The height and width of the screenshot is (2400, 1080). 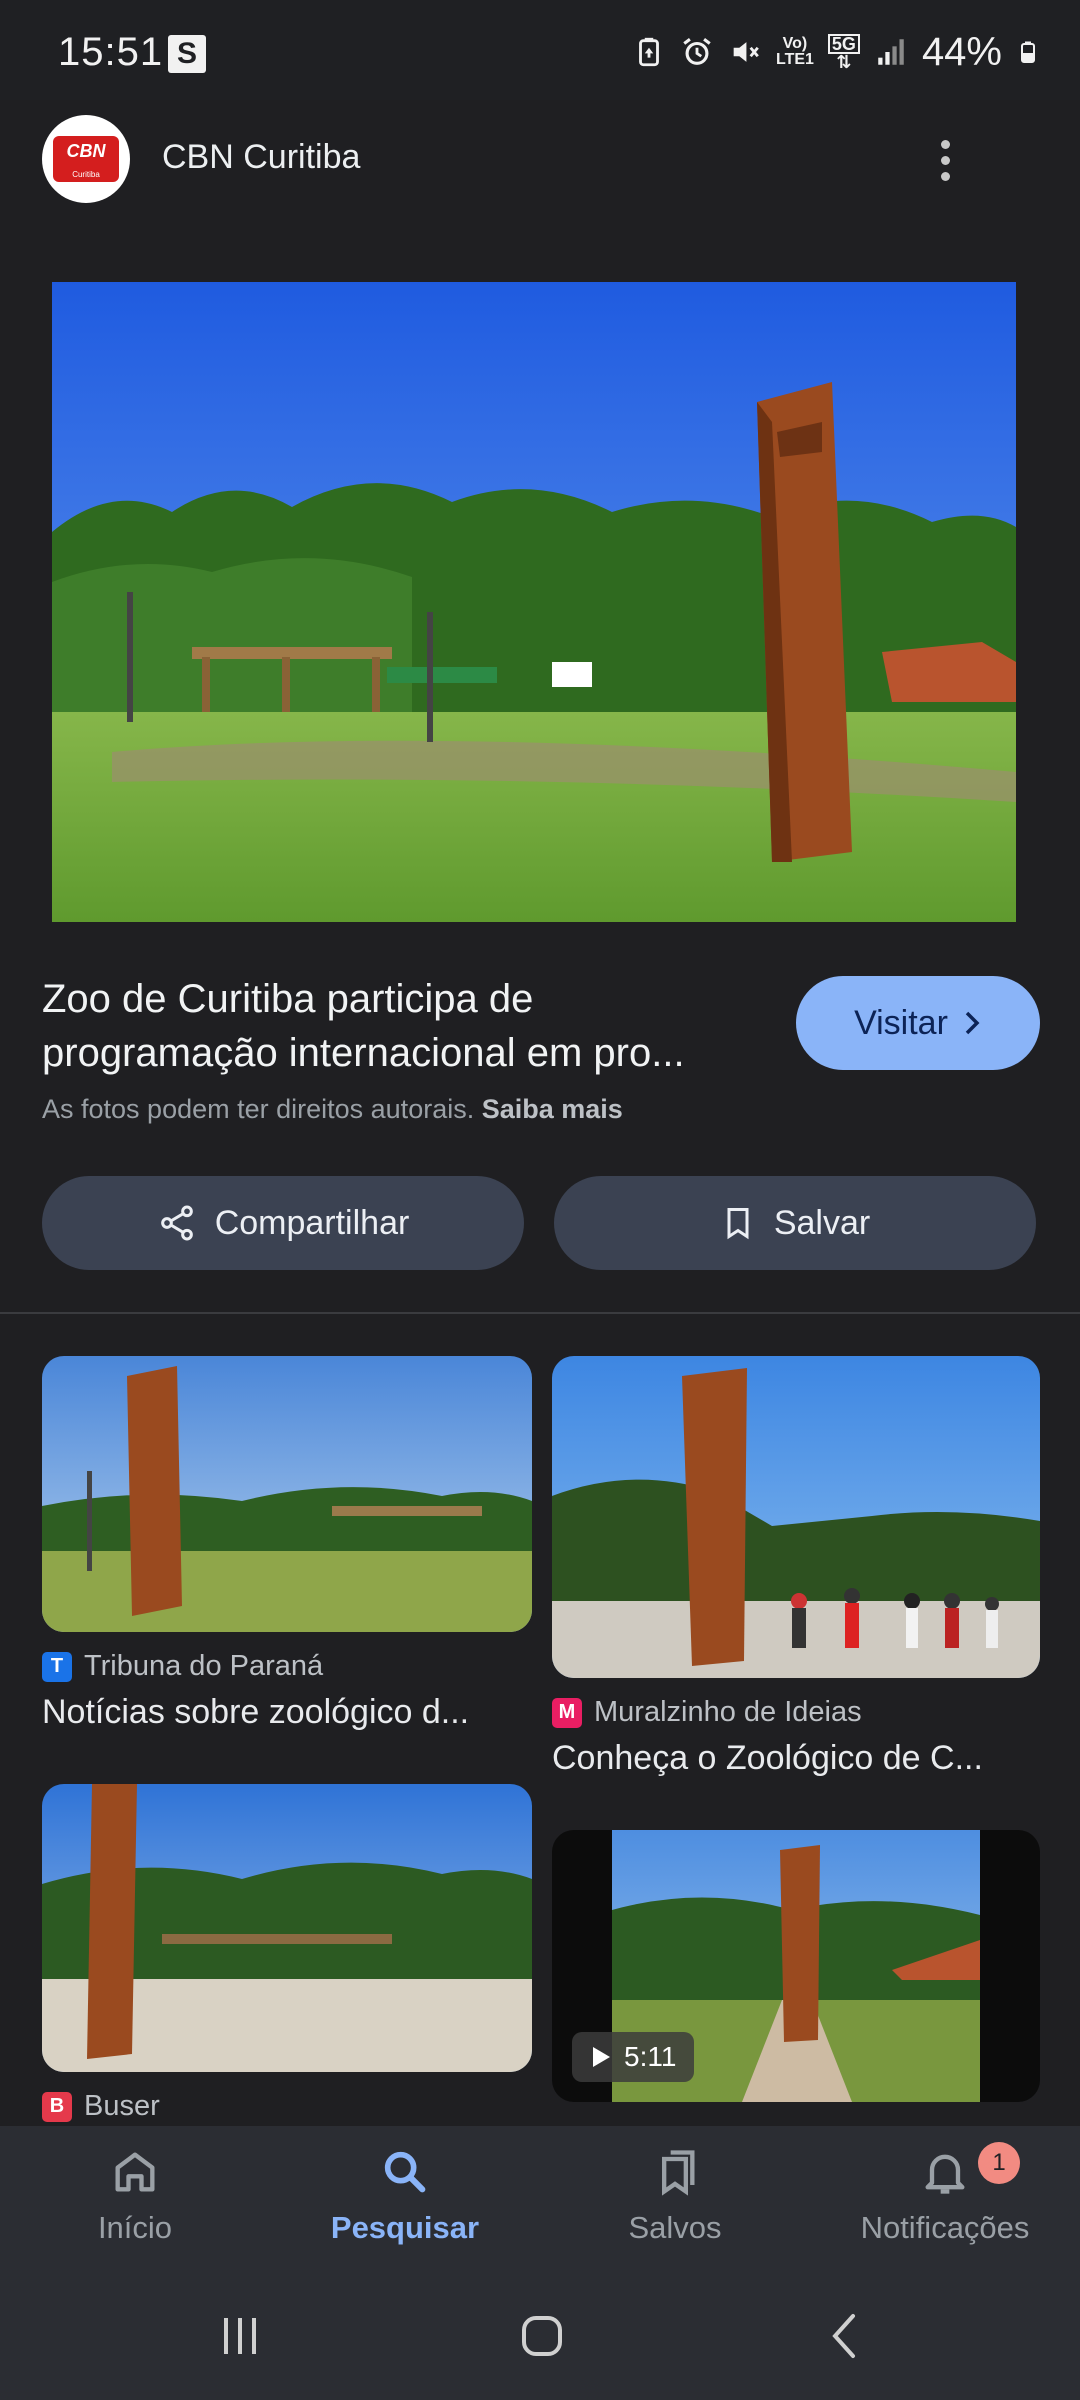 I want to click on 5g-indicator: 5G ⇅, so click(x=843, y=52).